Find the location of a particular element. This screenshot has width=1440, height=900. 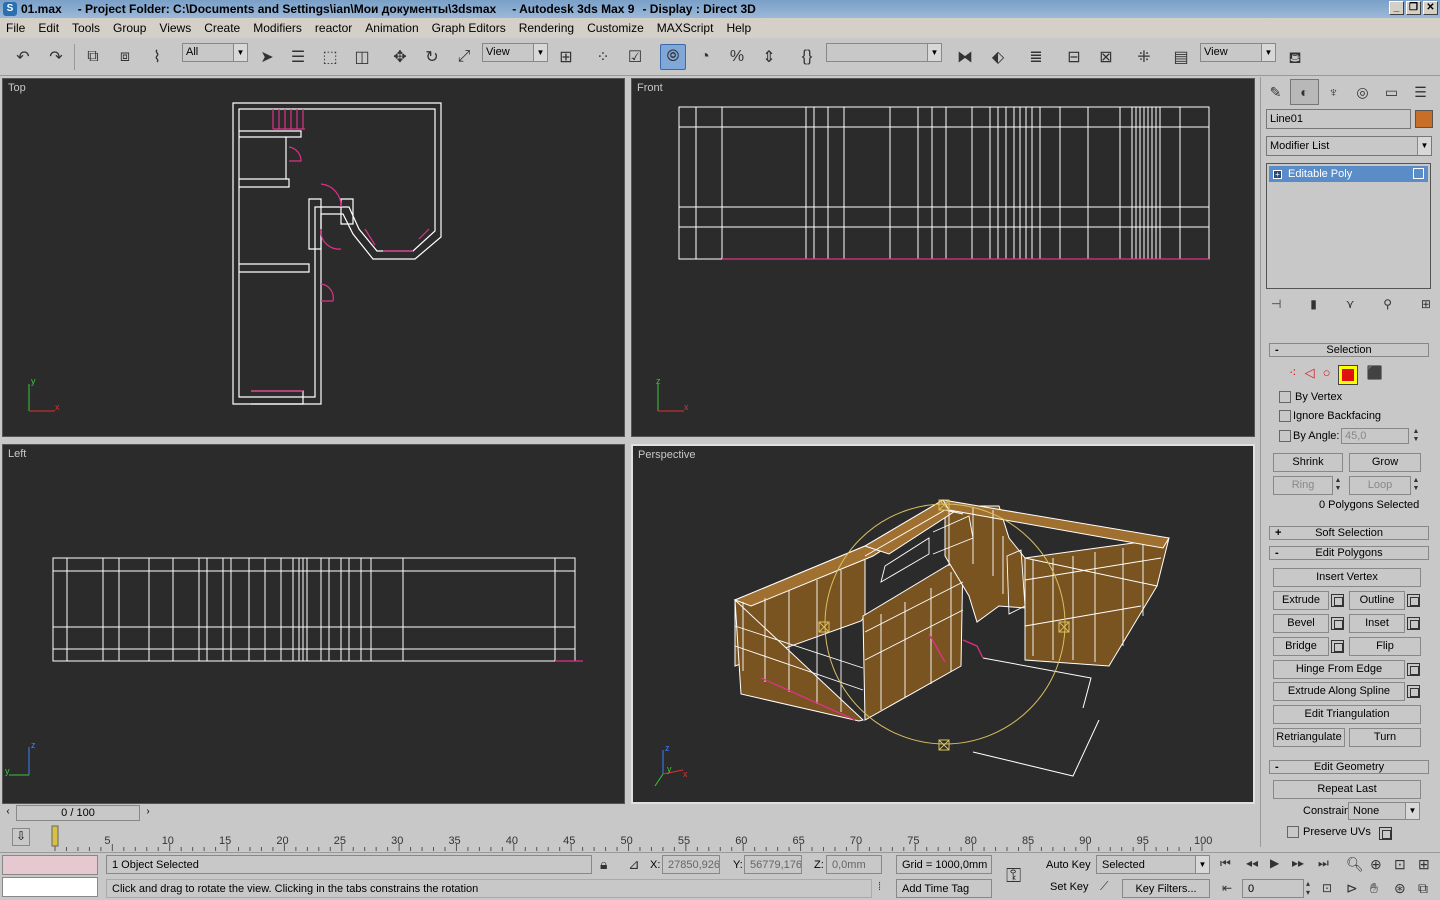

move-icon: ✥ is located at coordinates (400, 57).